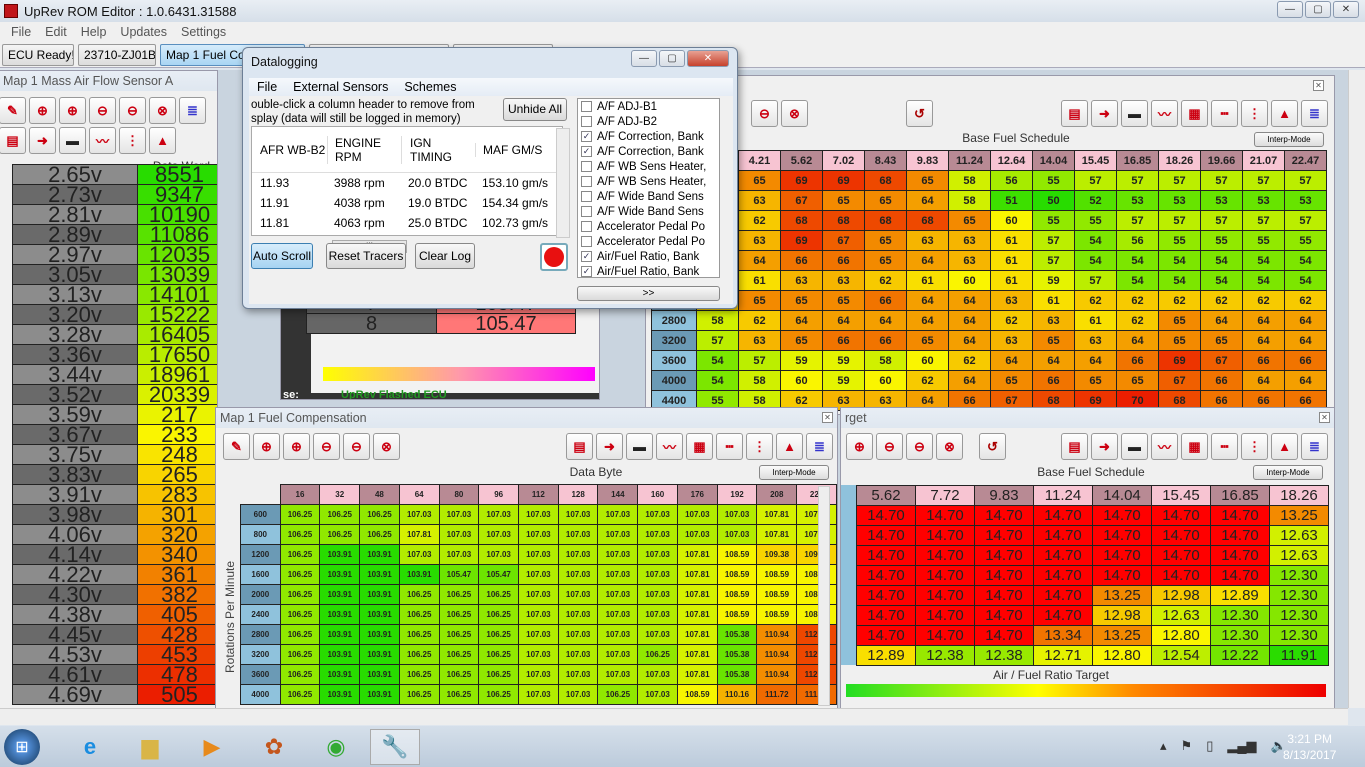  Describe the element at coordinates (697, 574) in the screenshot. I see `table-cell: 107.81` at that location.